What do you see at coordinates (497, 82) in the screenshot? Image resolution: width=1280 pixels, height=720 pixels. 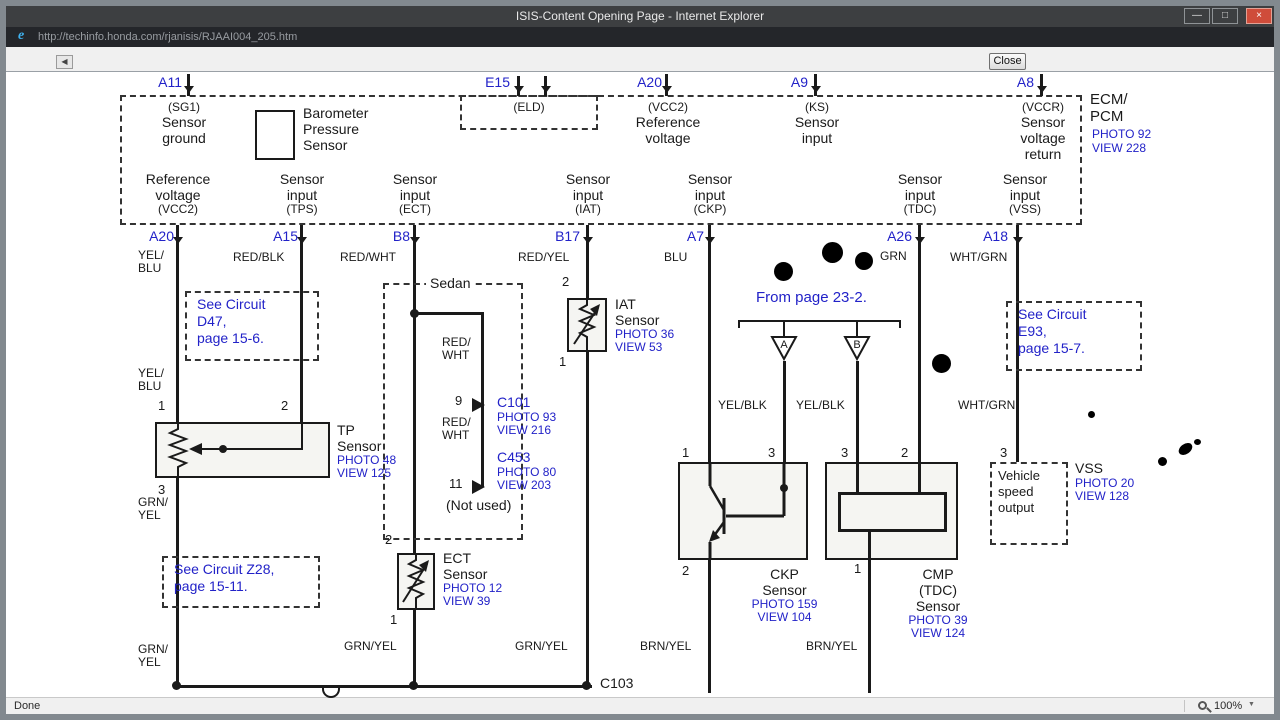 I see `pin-label-e15: E15` at bounding box center [497, 82].